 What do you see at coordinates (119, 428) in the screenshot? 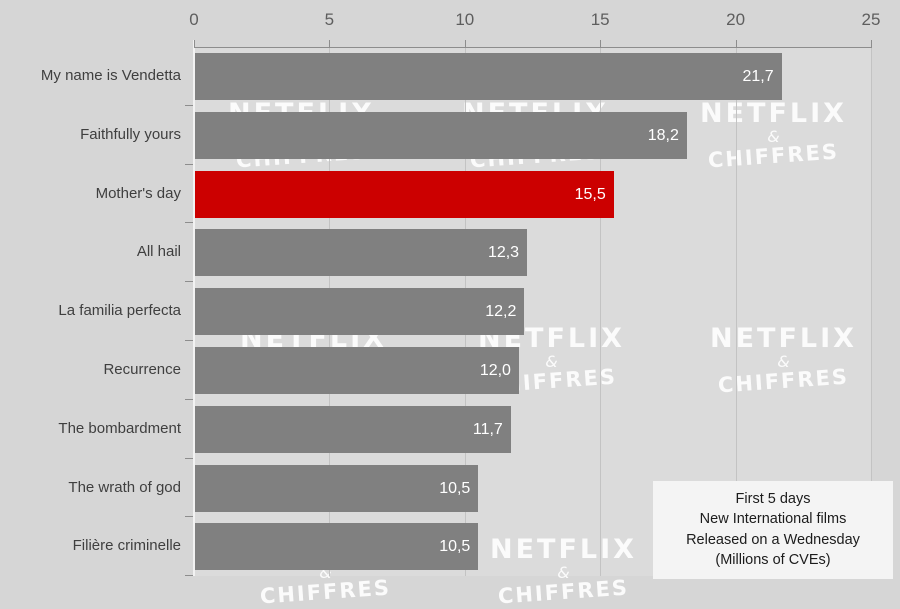
I see `category-label: The bombardment` at bounding box center [119, 428].